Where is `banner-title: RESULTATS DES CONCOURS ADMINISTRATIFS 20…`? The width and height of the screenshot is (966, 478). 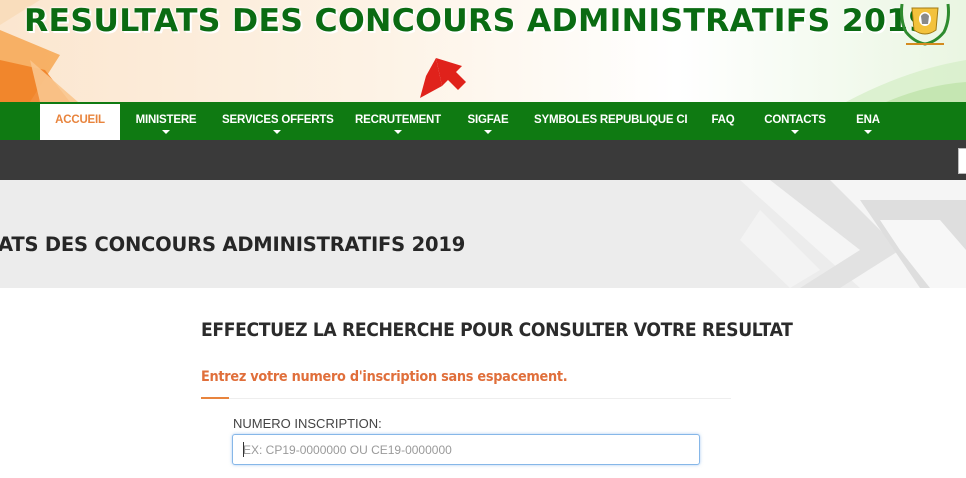 banner-title: RESULTATS DES CONCOURS ADMINISTRATIFS 20… is located at coordinates (477, 21).